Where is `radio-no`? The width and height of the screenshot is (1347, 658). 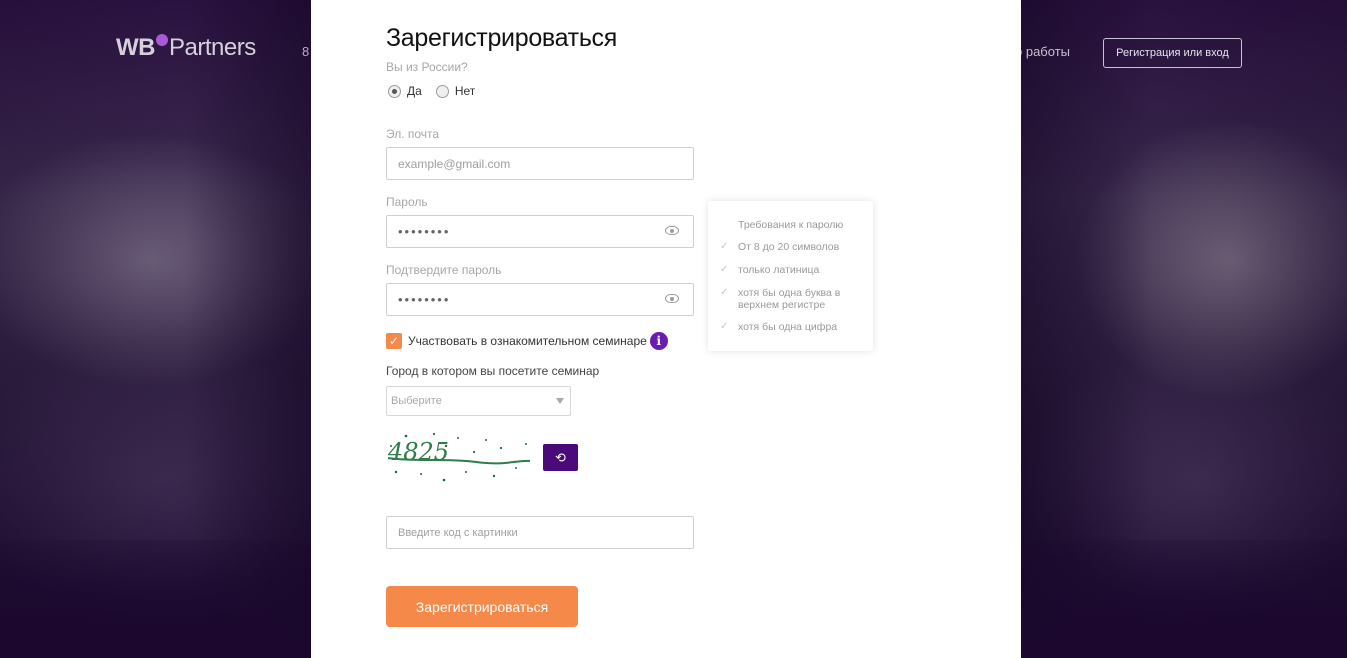 radio-no is located at coordinates (442, 91).